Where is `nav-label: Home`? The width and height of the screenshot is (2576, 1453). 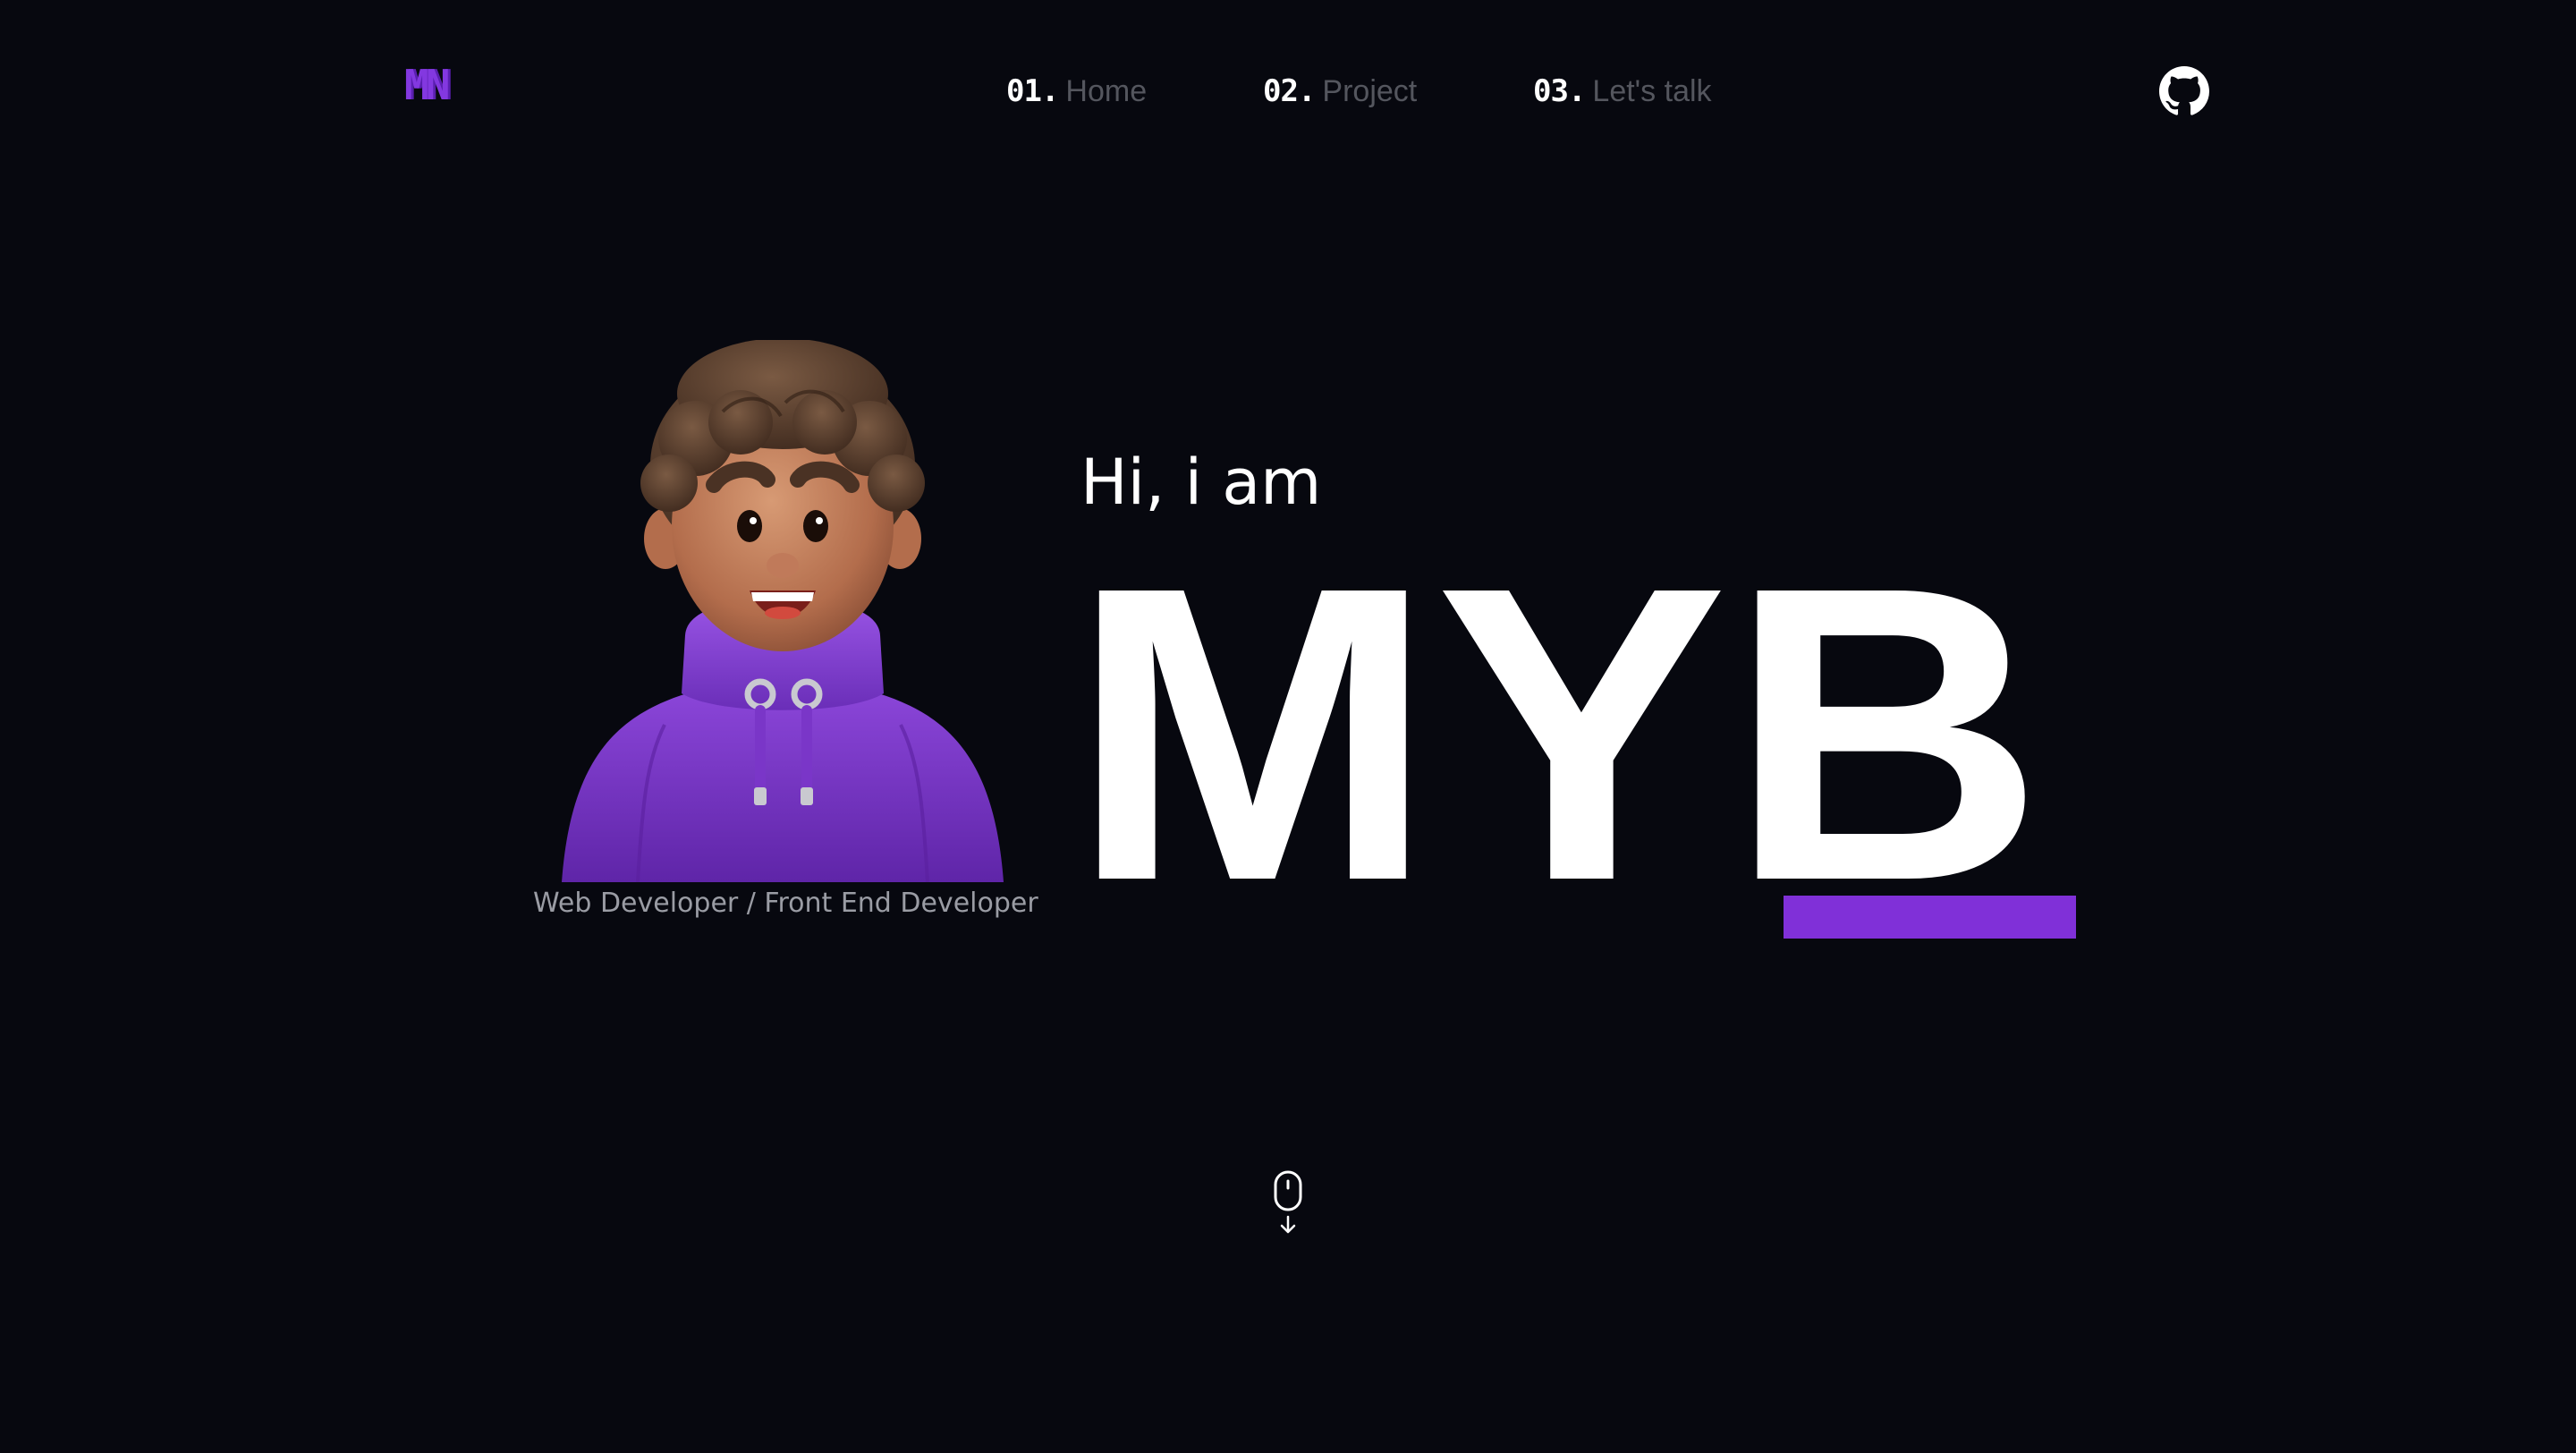
nav-label: Home is located at coordinates (1106, 91).